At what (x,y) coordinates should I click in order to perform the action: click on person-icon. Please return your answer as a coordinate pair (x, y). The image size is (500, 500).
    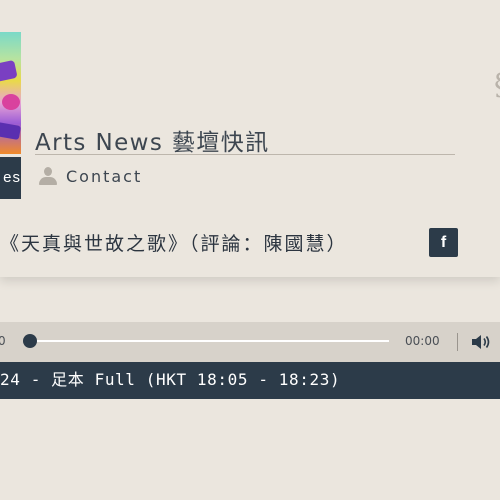
    Looking at the image, I should click on (48, 176).